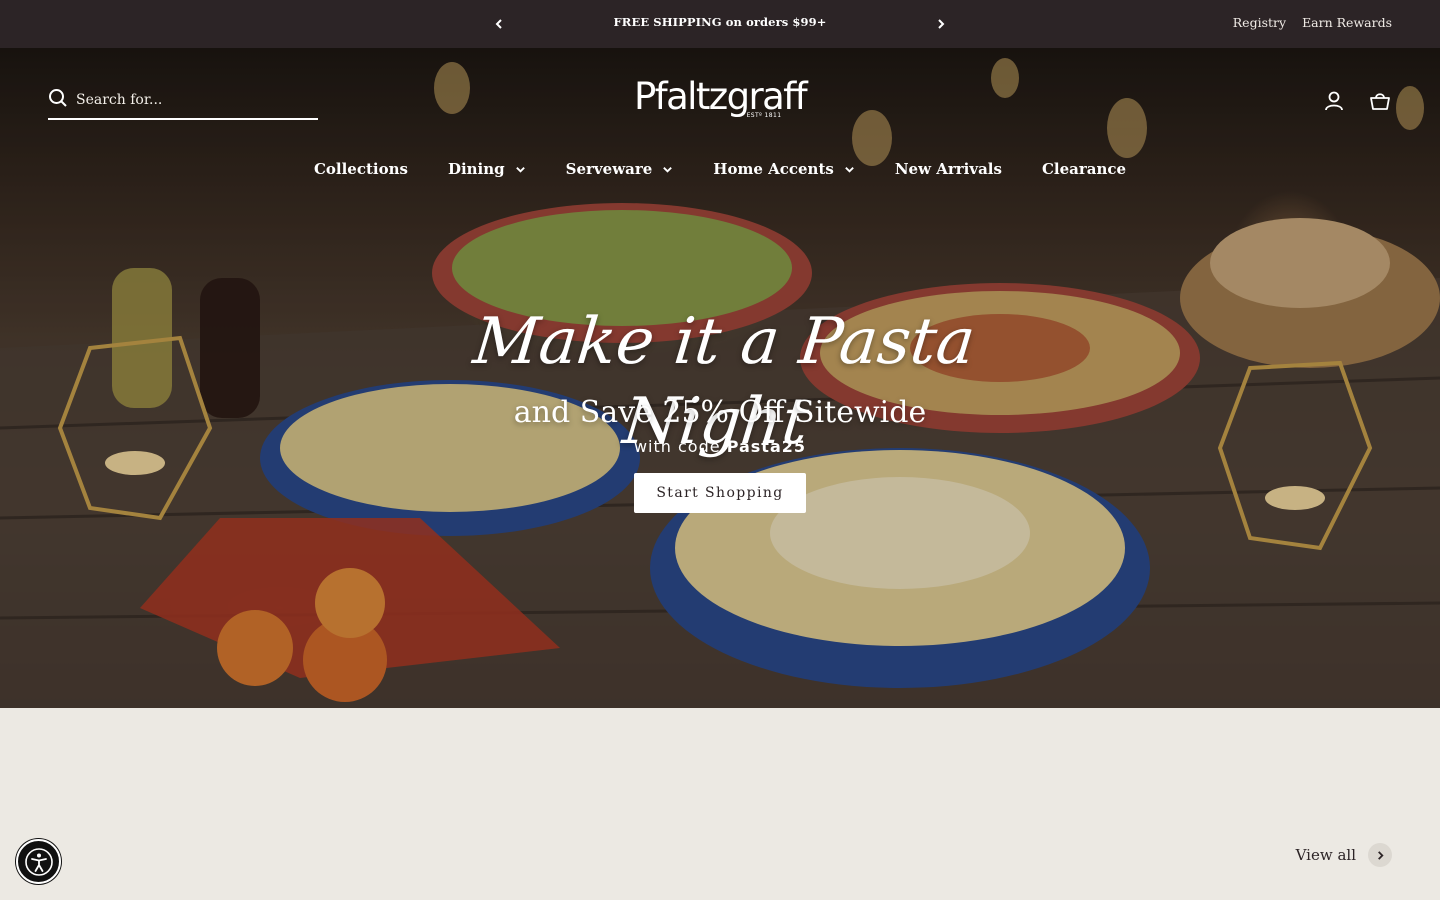 The image size is (1440, 900). Describe the element at coordinates (720, 412) in the screenshot. I see `hero-subtitle: and Save 25% Off Sitewide` at that location.